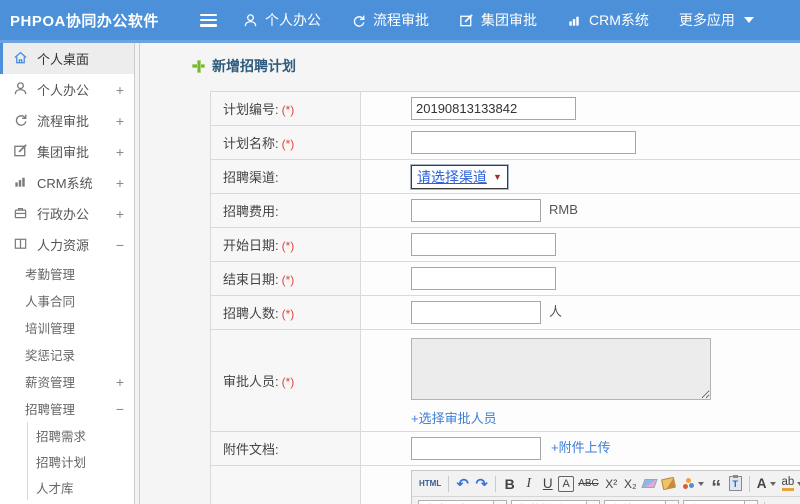  What do you see at coordinates (588, 483) in the screenshot?
I see `editor-strikethrough-button: ABC` at bounding box center [588, 483].